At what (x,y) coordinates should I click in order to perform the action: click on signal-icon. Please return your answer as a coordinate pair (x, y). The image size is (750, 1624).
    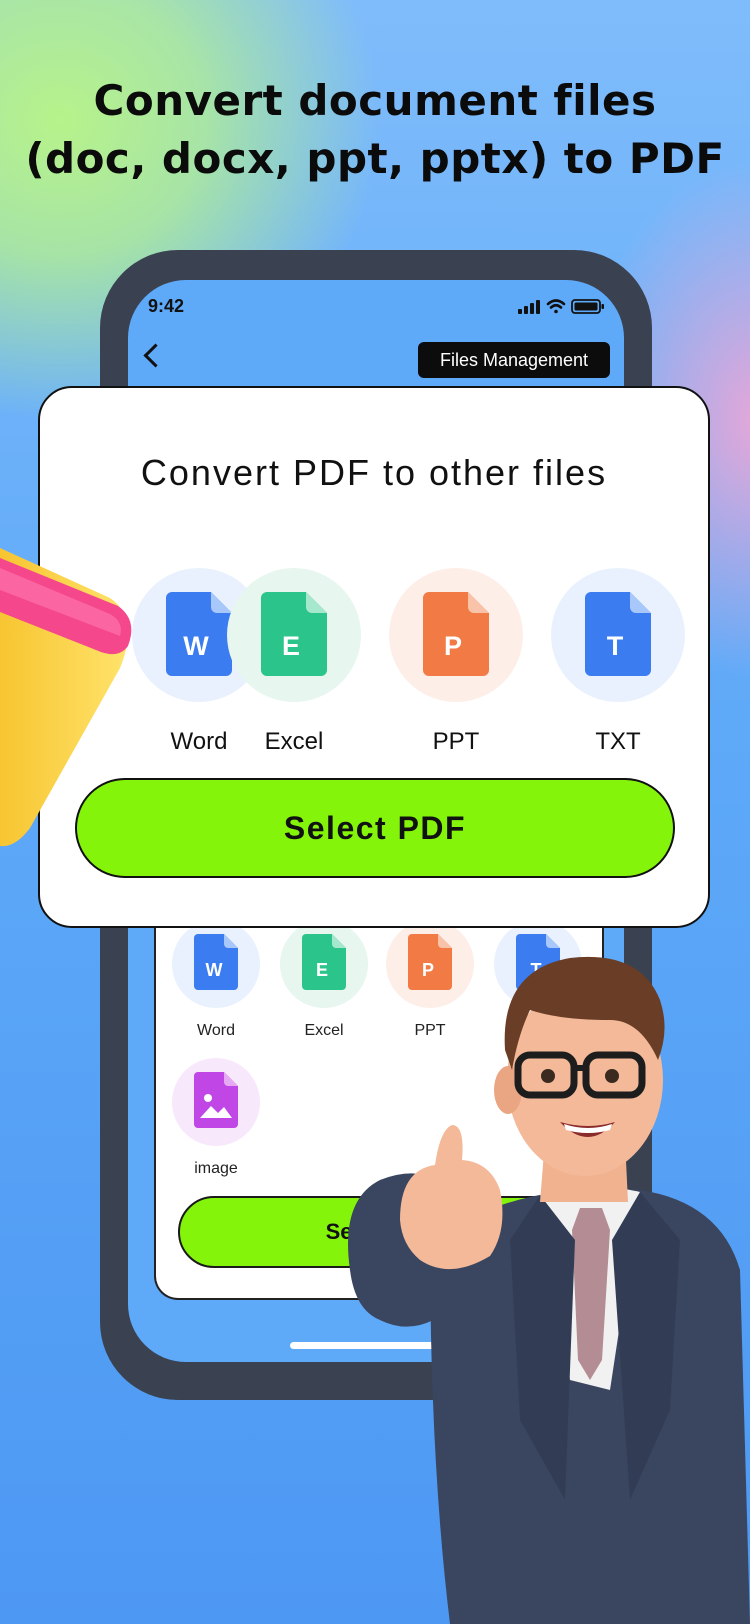
    Looking at the image, I should click on (529, 307).